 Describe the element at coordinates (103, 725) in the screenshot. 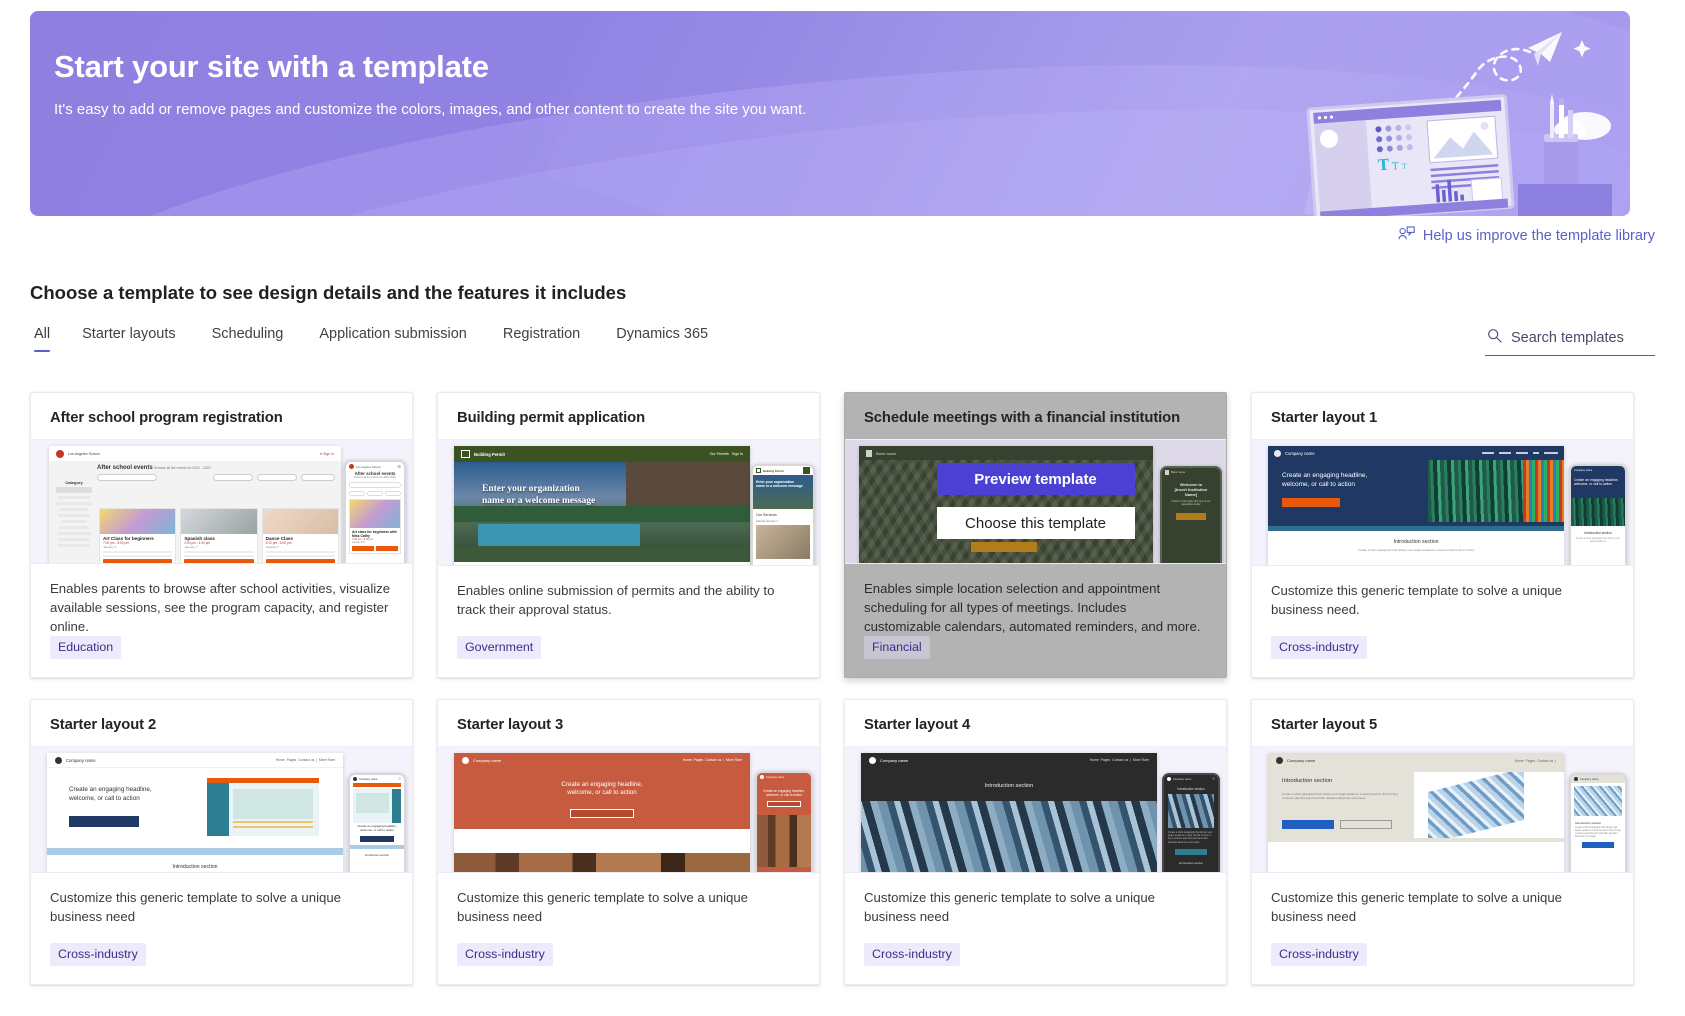

I see `template-card-title: Starter layout 2` at that location.